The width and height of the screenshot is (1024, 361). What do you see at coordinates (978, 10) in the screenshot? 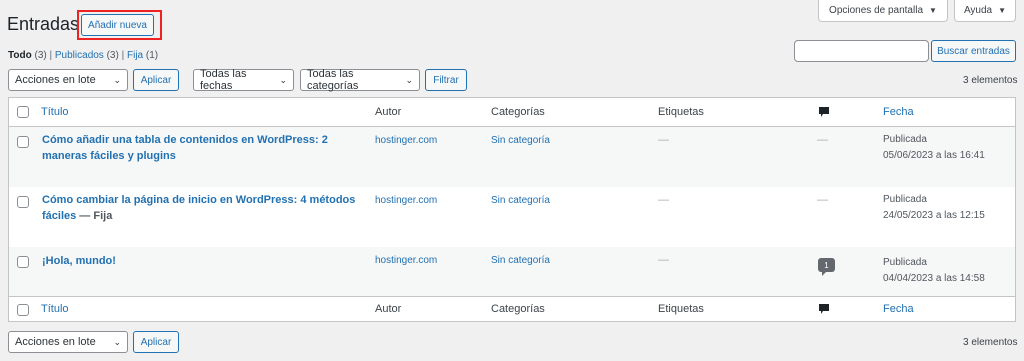
I see `help-label: Ayuda` at bounding box center [978, 10].